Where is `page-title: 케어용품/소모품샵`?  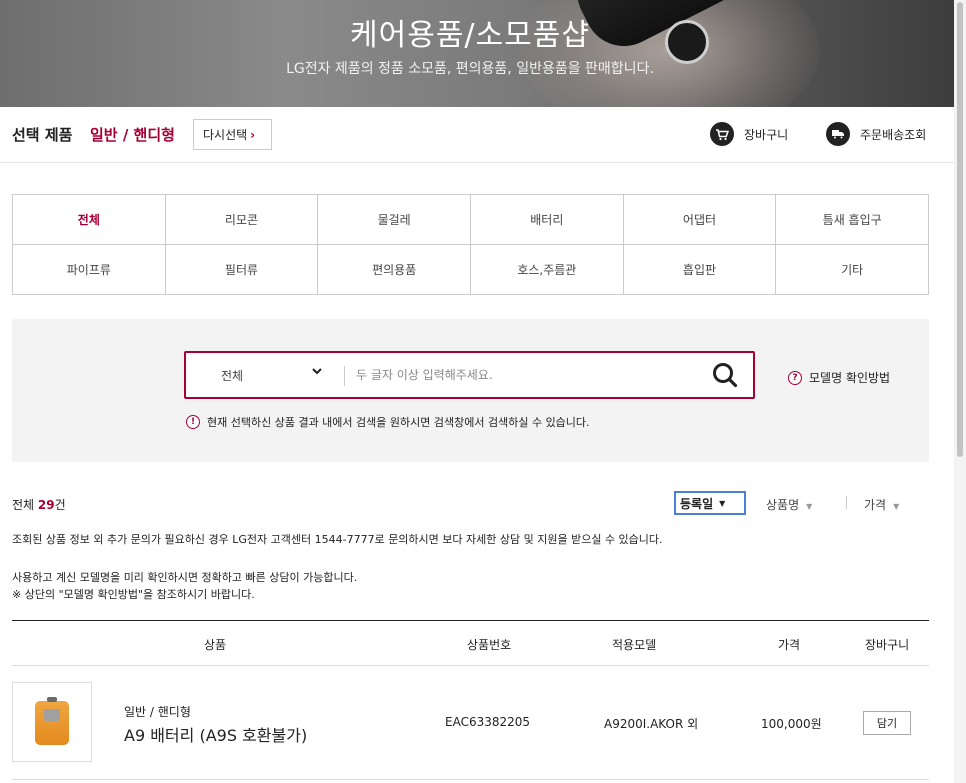 page-title: 케어용품/소모품샵 is located at coordinates (470, 35).